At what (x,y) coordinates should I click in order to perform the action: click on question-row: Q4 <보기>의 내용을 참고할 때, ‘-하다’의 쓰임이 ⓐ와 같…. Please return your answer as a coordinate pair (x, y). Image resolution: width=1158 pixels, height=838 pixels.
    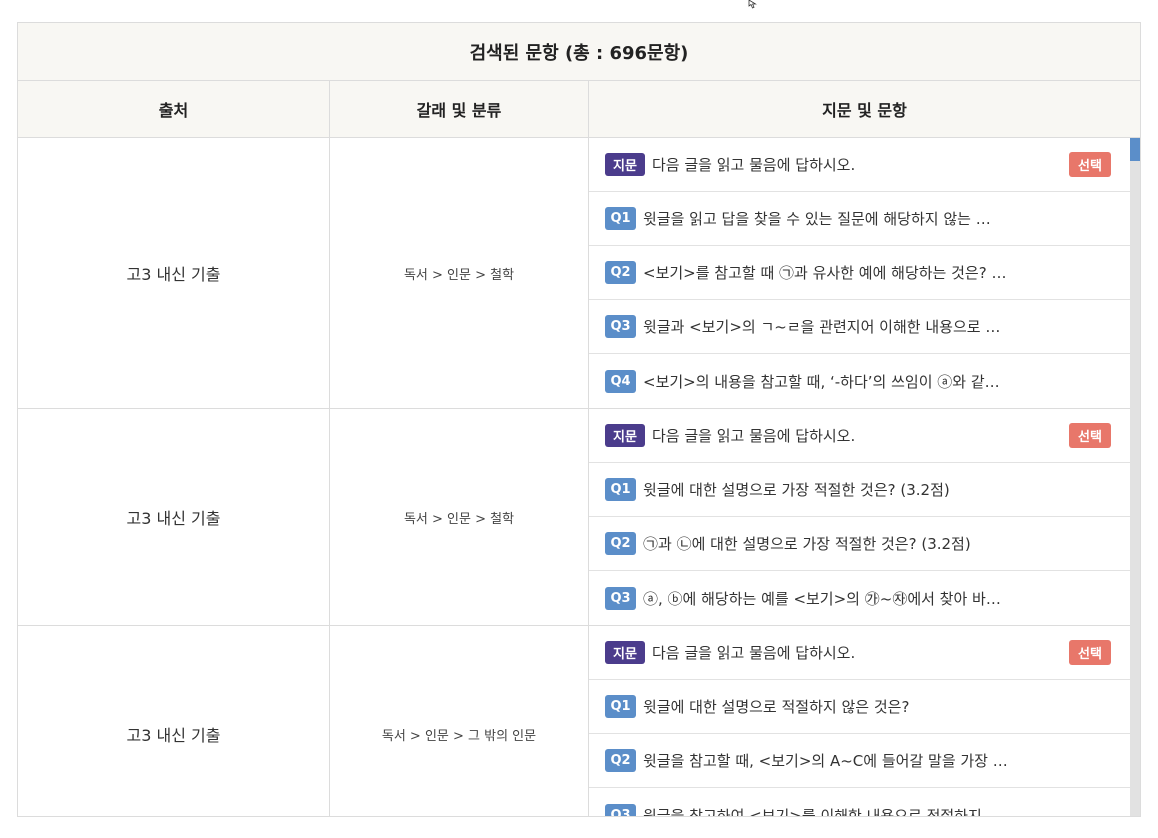
    Looking at the image, I should click on (860, 381).